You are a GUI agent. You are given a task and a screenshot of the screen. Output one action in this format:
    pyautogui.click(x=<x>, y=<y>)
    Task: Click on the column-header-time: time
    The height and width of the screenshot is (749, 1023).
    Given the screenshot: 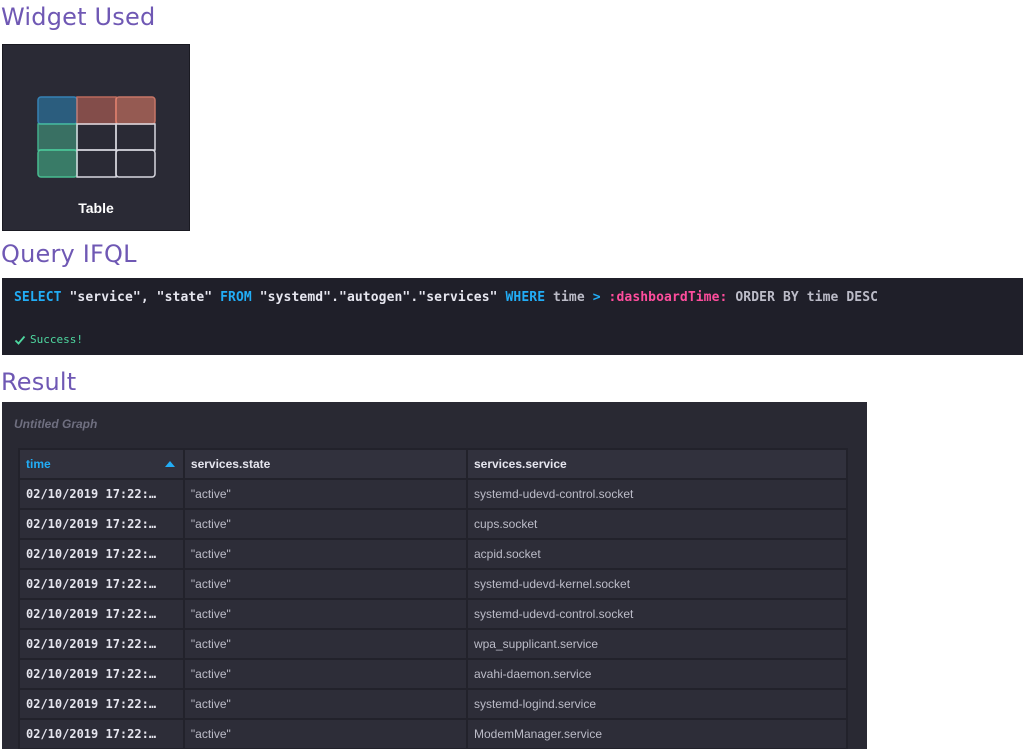 What is the action you would take?
    pyautogui.click(x=101, y=464)
    